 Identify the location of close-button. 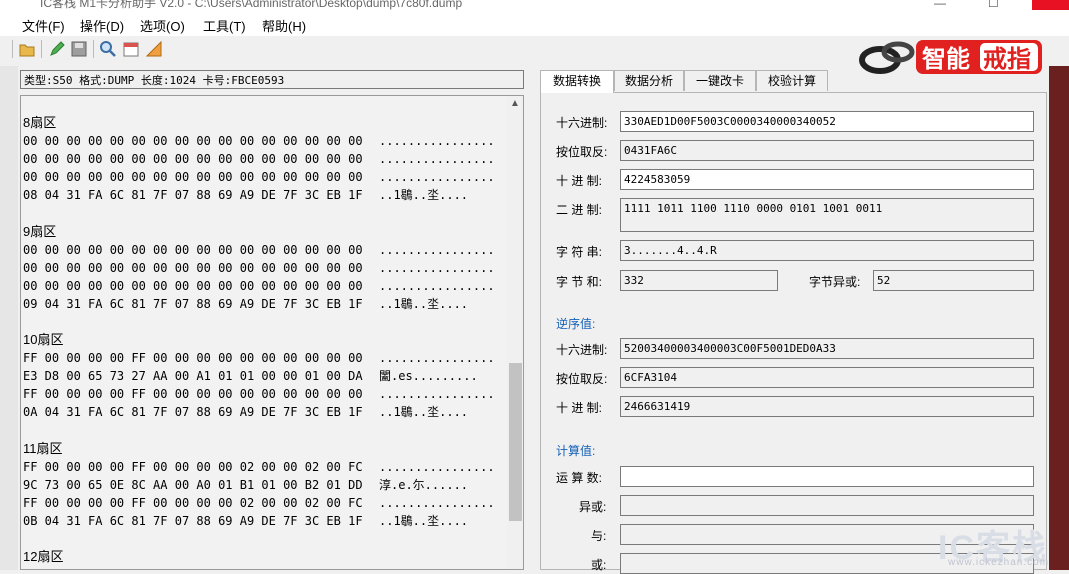
(1050, 5).